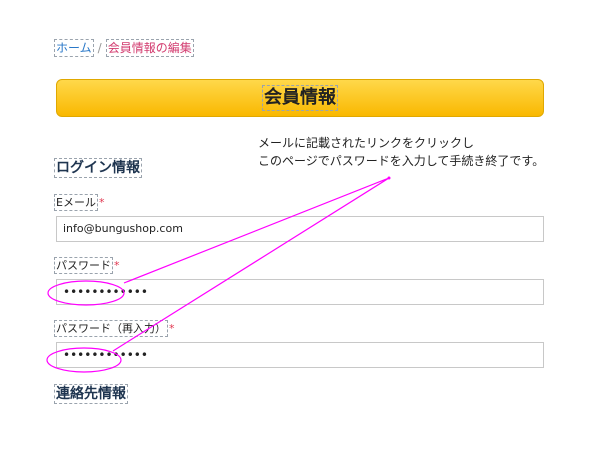 The height and width of the screenshot is (450, 600). Describe the element at coordinates (86, 293) in the screenshot. I see `highlight-ellipse-password` at that location.